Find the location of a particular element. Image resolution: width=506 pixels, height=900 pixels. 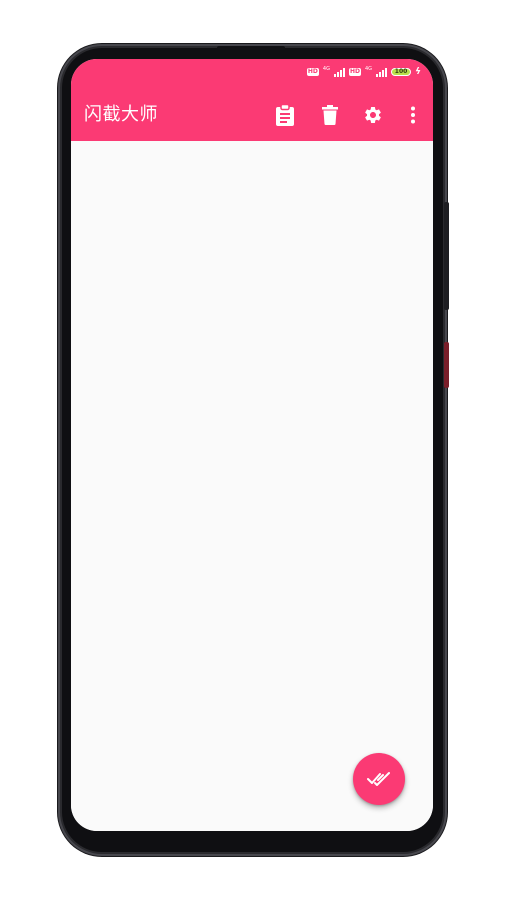

more-vertical-icon is located at coordinates (413, 115).